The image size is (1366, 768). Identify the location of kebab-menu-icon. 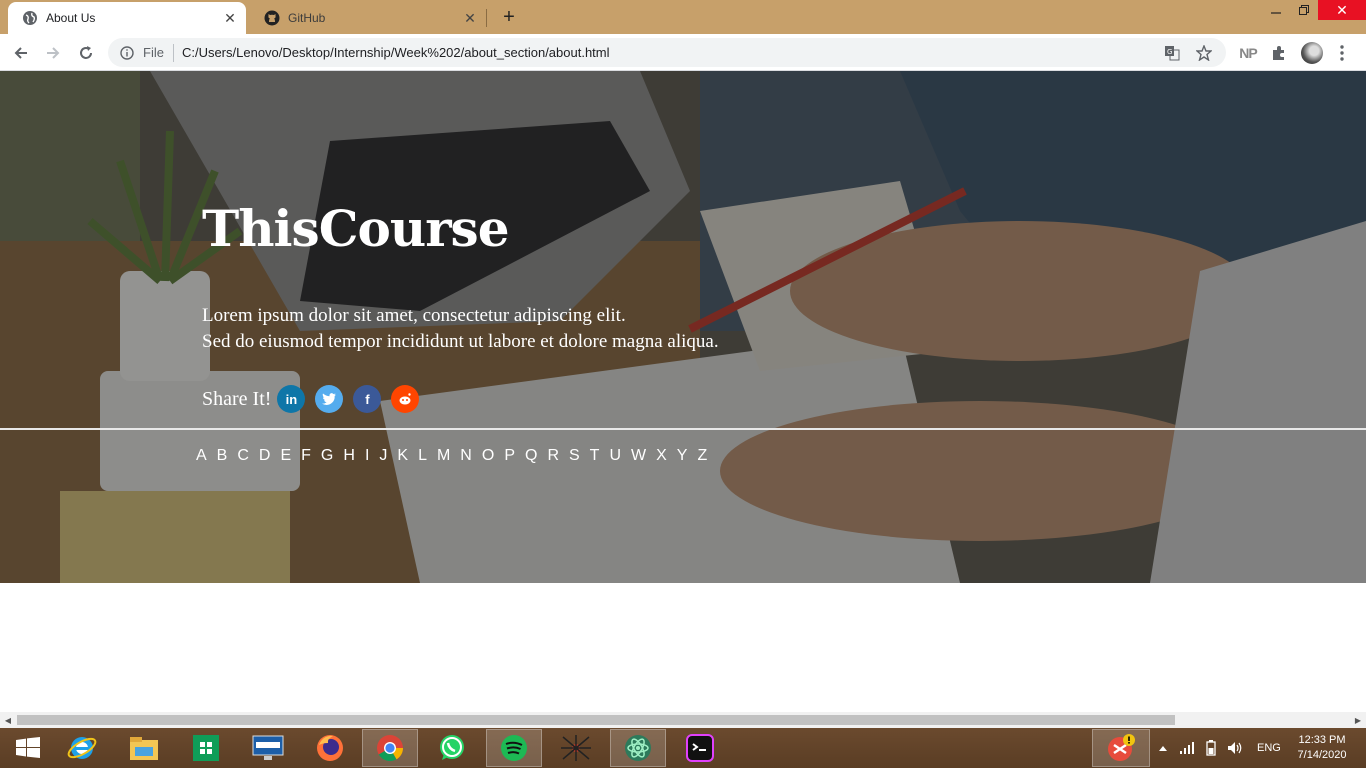
(1342, 53).